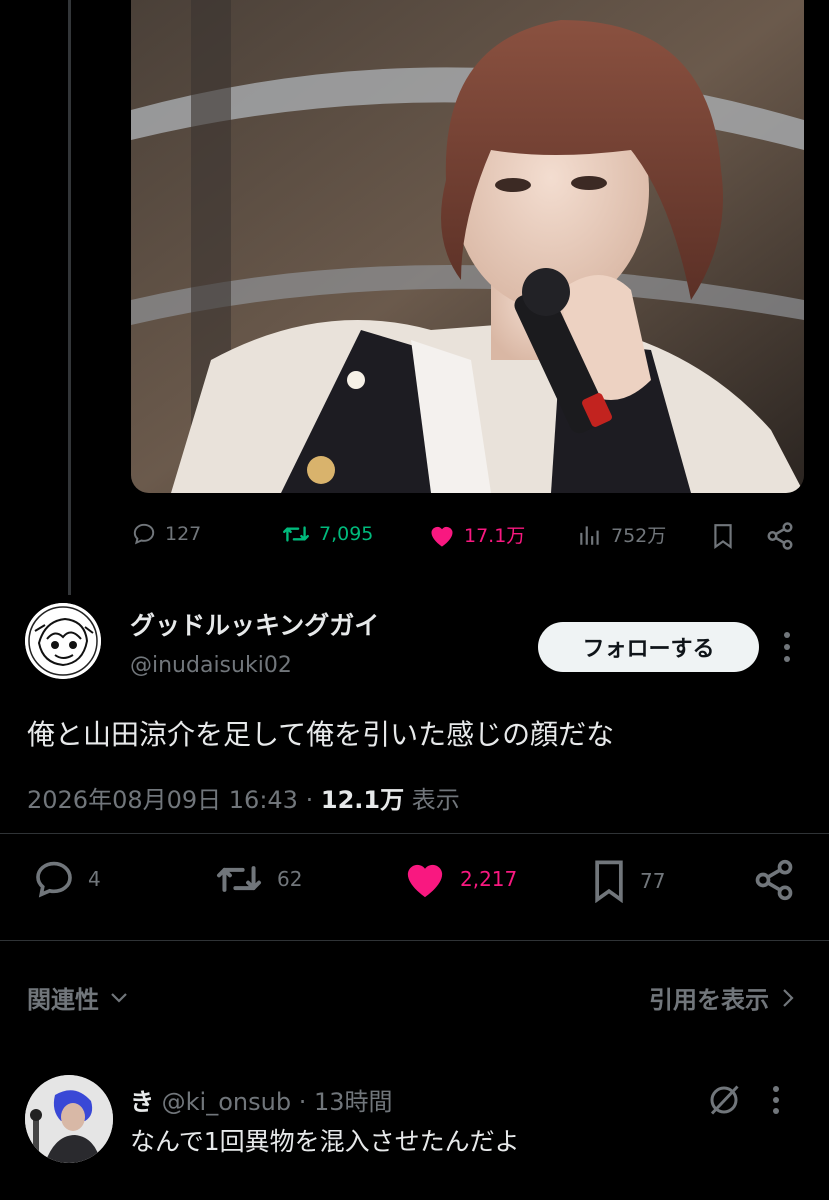 The width and height of the screenshot is (829, 1200). What do you see at coordinates (183, 534) in the screenshot?
I see `reply-count: 127` at bounding box center [183, 534].